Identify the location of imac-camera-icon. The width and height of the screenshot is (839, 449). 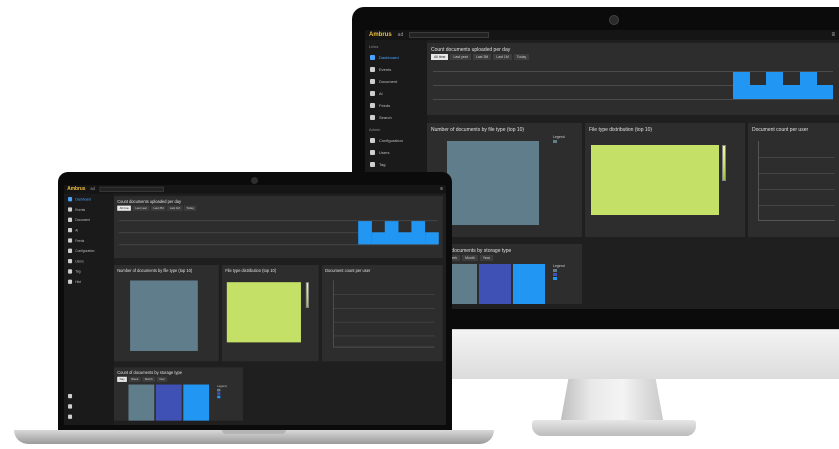
(614, 20).